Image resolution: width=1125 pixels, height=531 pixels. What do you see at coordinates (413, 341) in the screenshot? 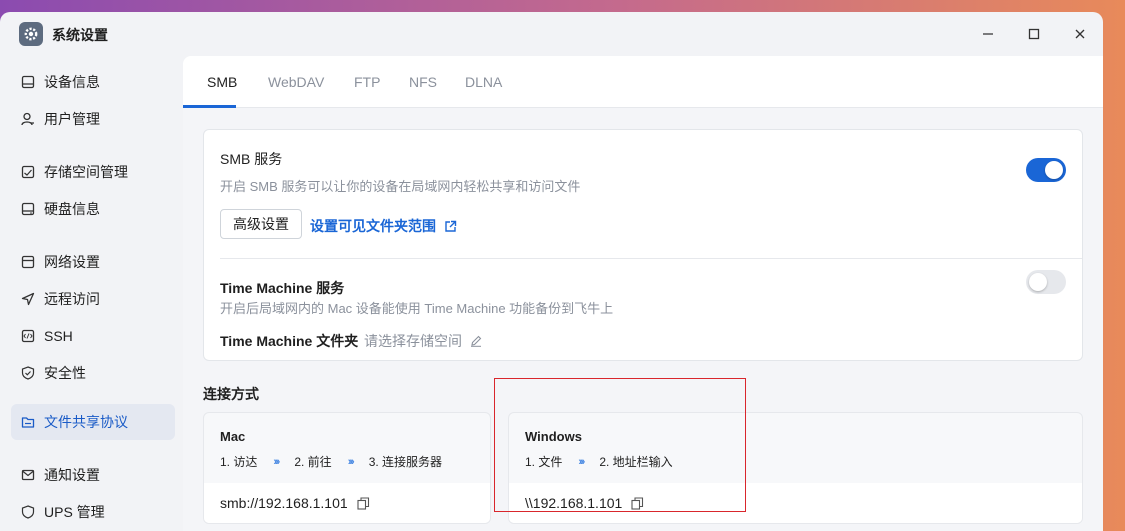
I see `time-machine-folder-placeholder: 请选择存储空间` at bounding box center [413, 341].